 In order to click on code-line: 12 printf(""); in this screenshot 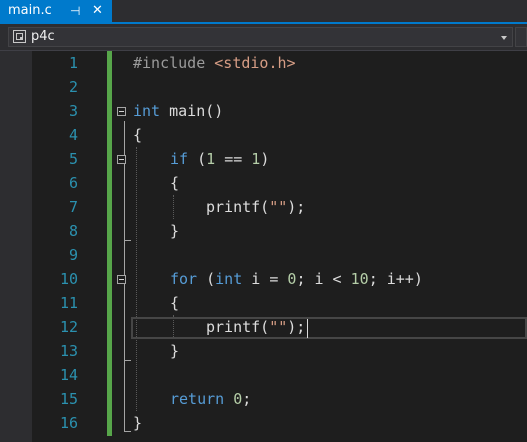, I will do `click(263, 327)`.